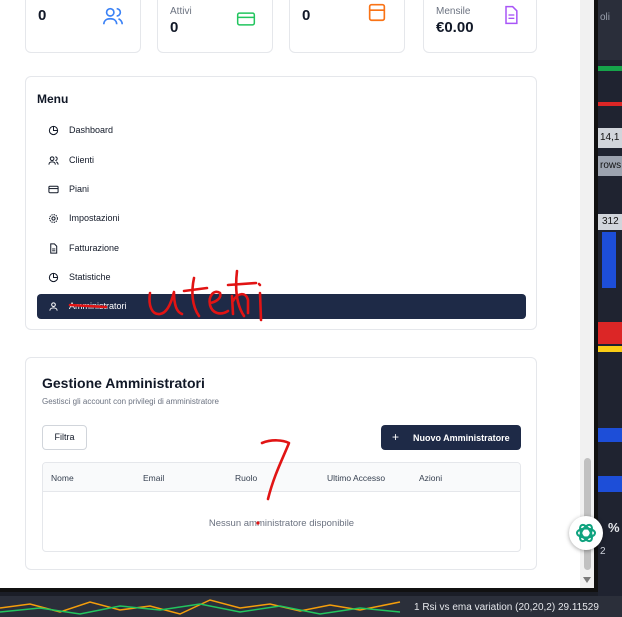  What do you see at coordinates (53, 99) in the screenshot?
I see `menu-title: Menu` at bounding box center [53, 99].